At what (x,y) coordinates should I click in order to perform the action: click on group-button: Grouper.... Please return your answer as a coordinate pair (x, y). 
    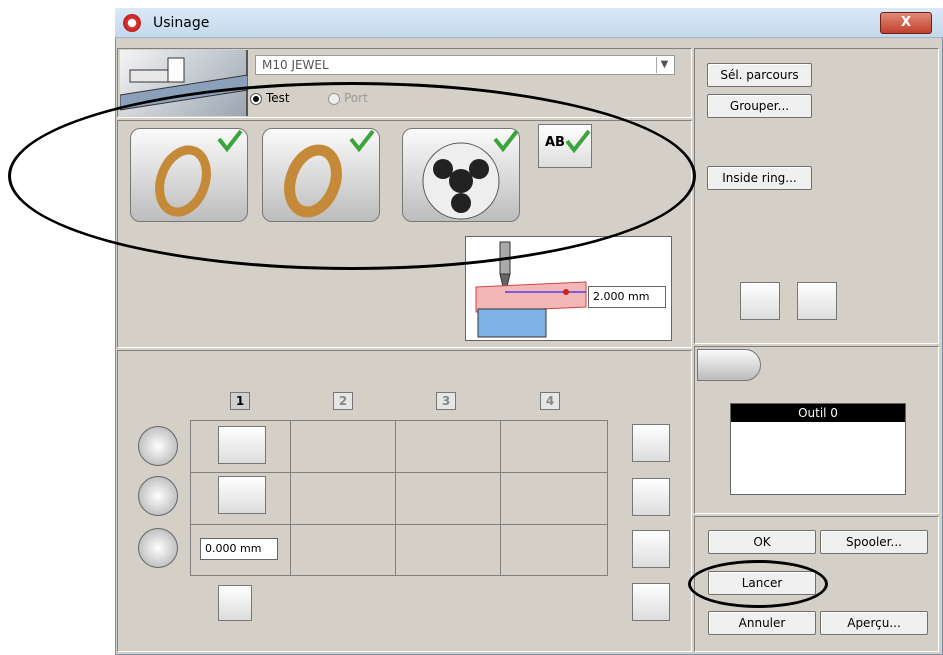
    Looking at the image, I should click on (759, 106).